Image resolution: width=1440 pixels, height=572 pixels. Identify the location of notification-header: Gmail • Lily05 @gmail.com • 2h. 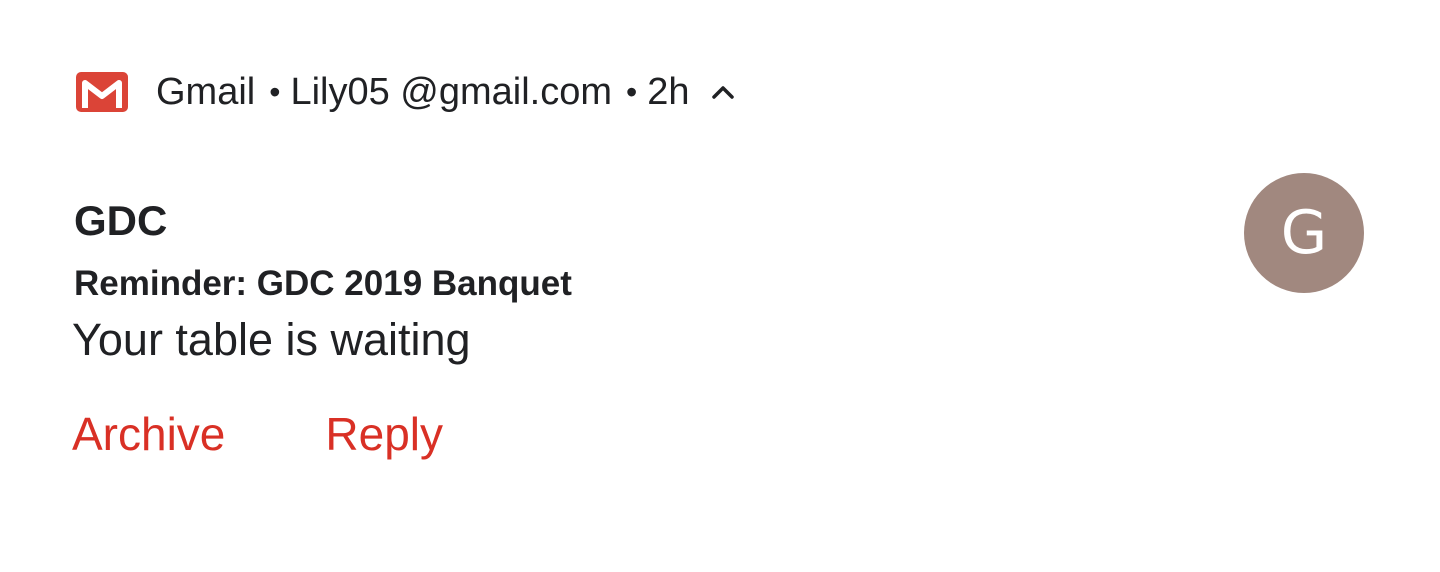
(405, 92).